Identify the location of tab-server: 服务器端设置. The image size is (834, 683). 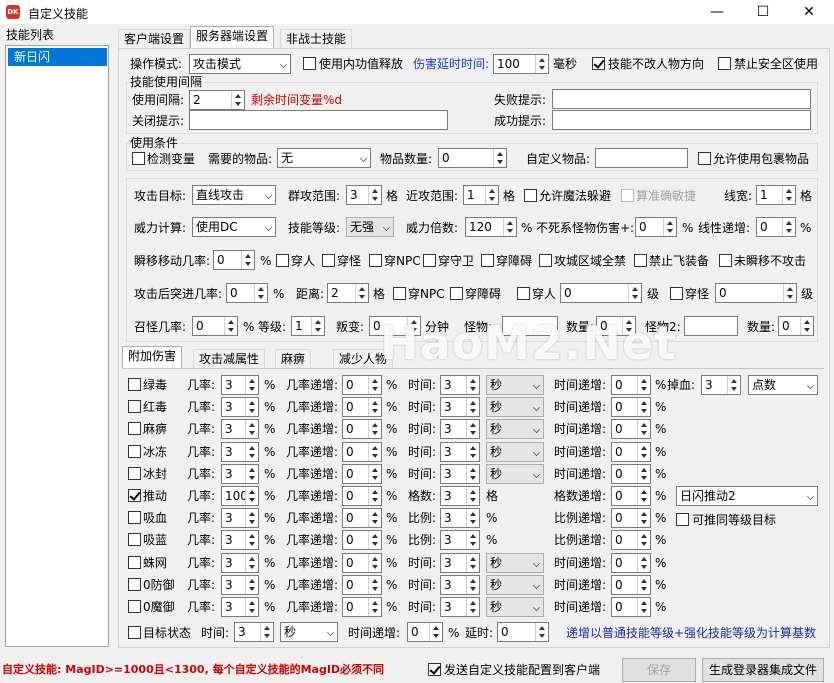
(232, 37).